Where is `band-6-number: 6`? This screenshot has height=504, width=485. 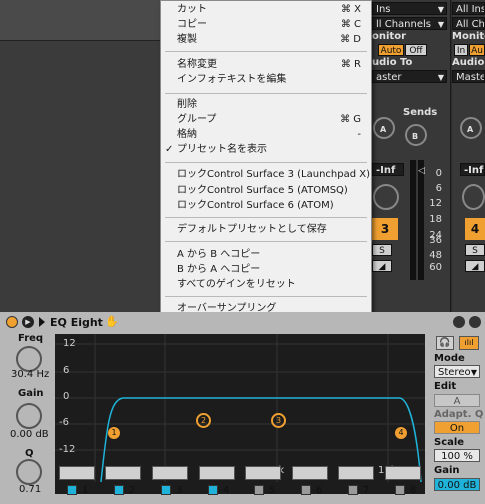 band-6-number: 6 is located at coordinates (319, 490).